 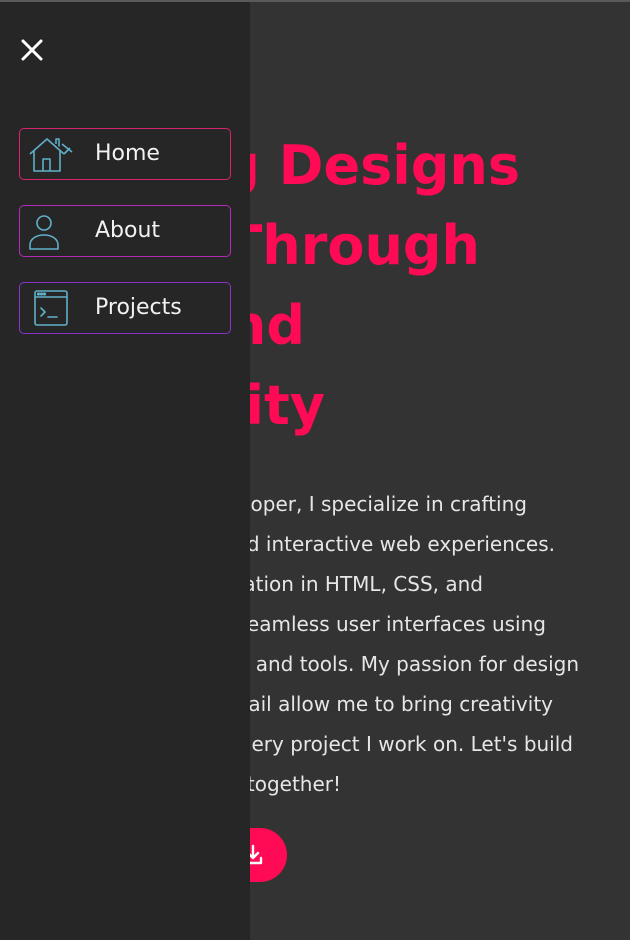 I want to click on nav-item-label: About, so click(x=128, y=230).